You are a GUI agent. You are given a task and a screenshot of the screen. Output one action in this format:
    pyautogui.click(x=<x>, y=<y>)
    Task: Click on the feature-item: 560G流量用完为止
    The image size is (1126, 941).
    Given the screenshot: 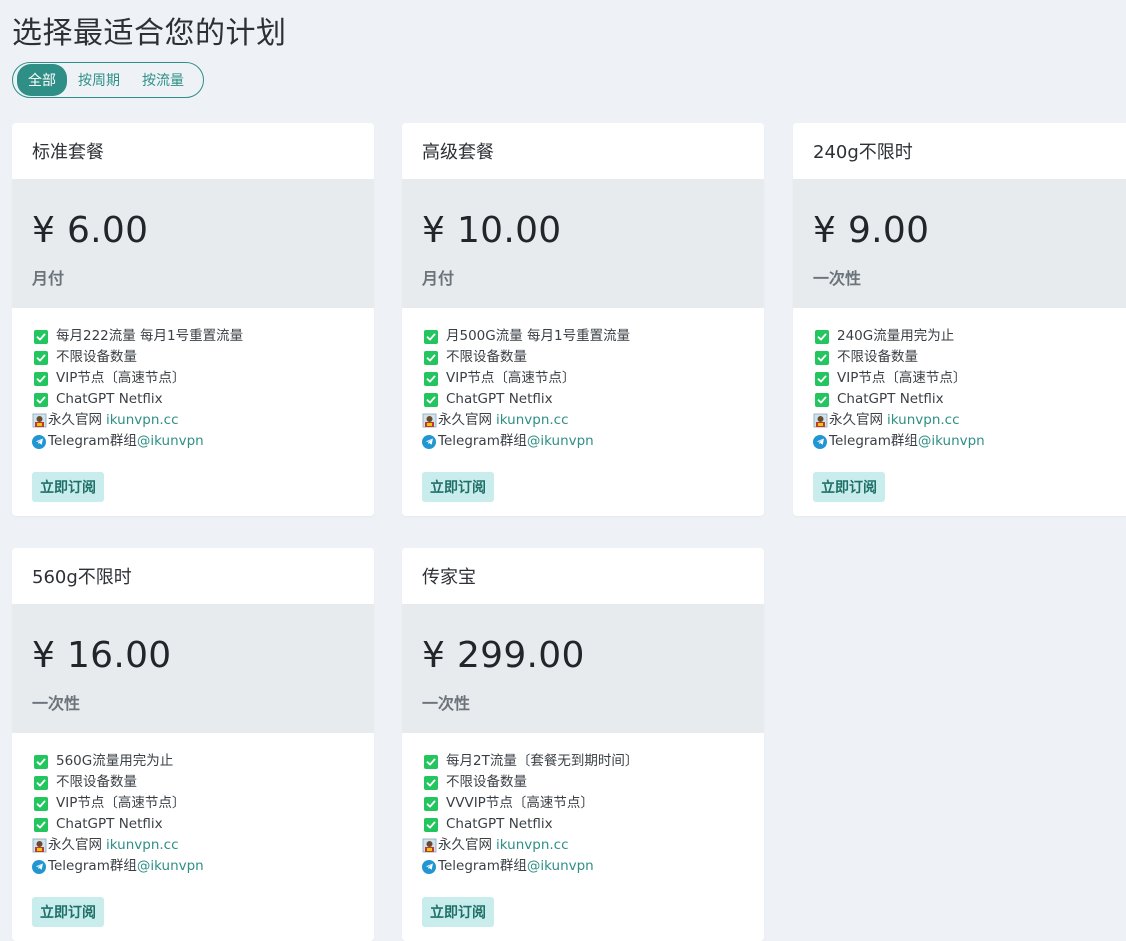 What is the action you would take?
    pyautogui.click(x=203, y=761)
    